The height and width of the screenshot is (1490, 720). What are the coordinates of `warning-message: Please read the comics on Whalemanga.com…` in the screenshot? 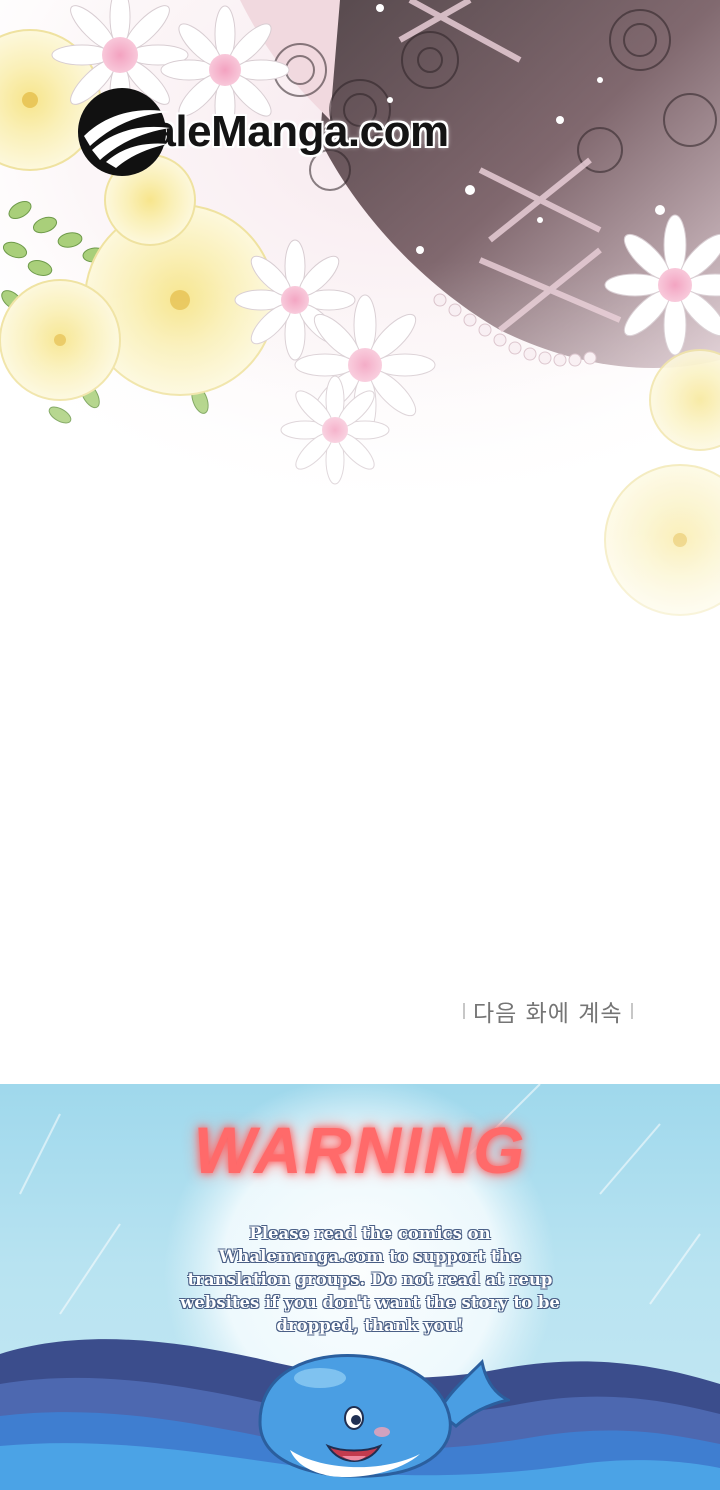 It's located at (370, 1279).